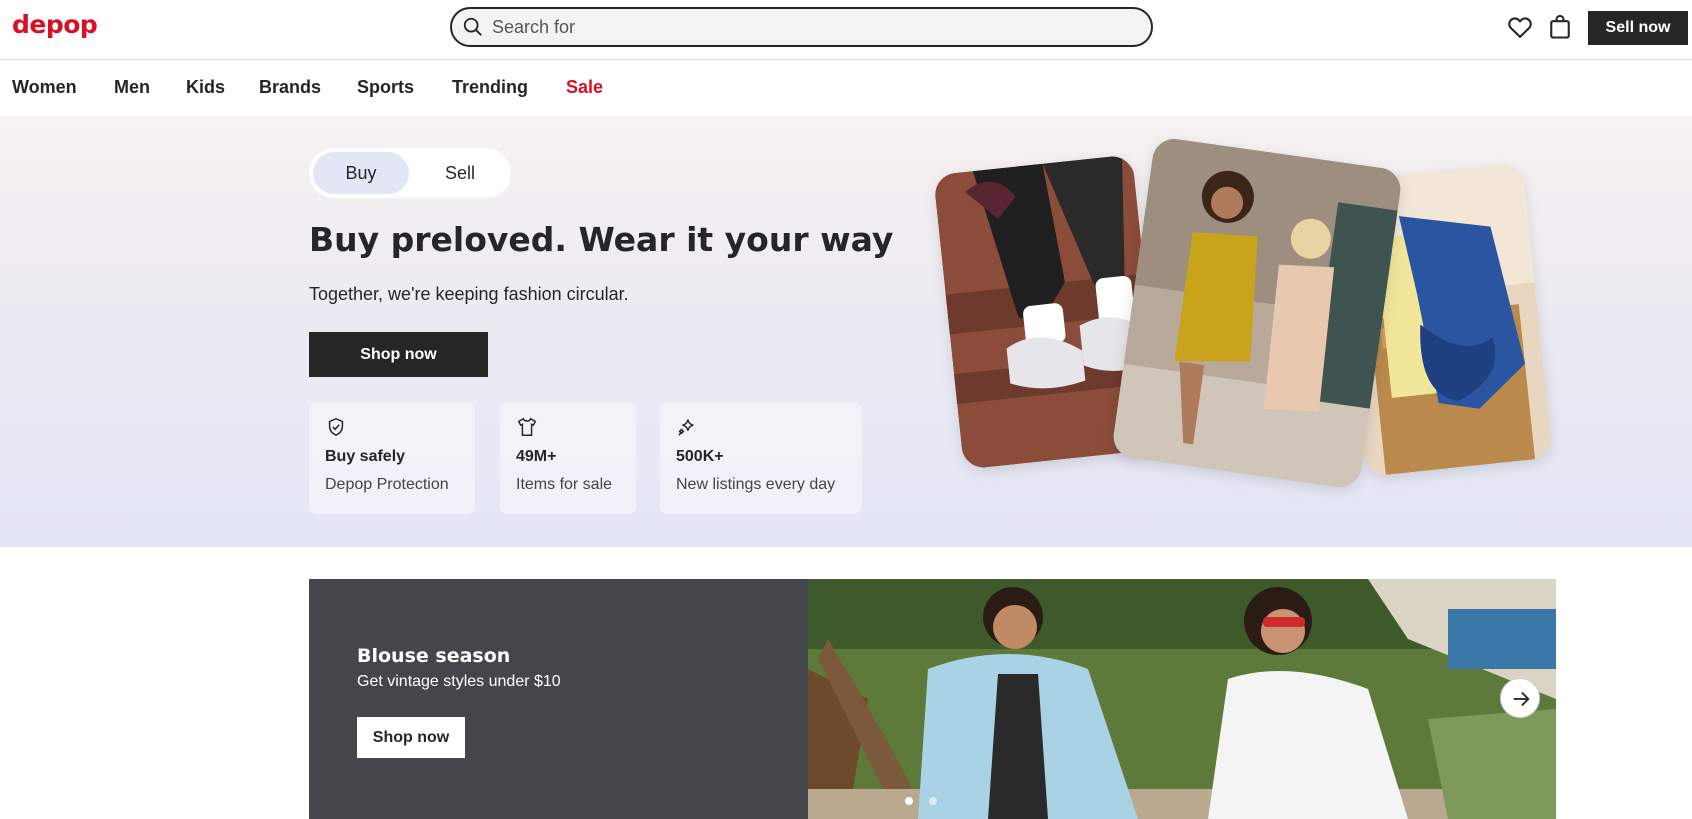  I want to click on search-bar, so click(801, 27).